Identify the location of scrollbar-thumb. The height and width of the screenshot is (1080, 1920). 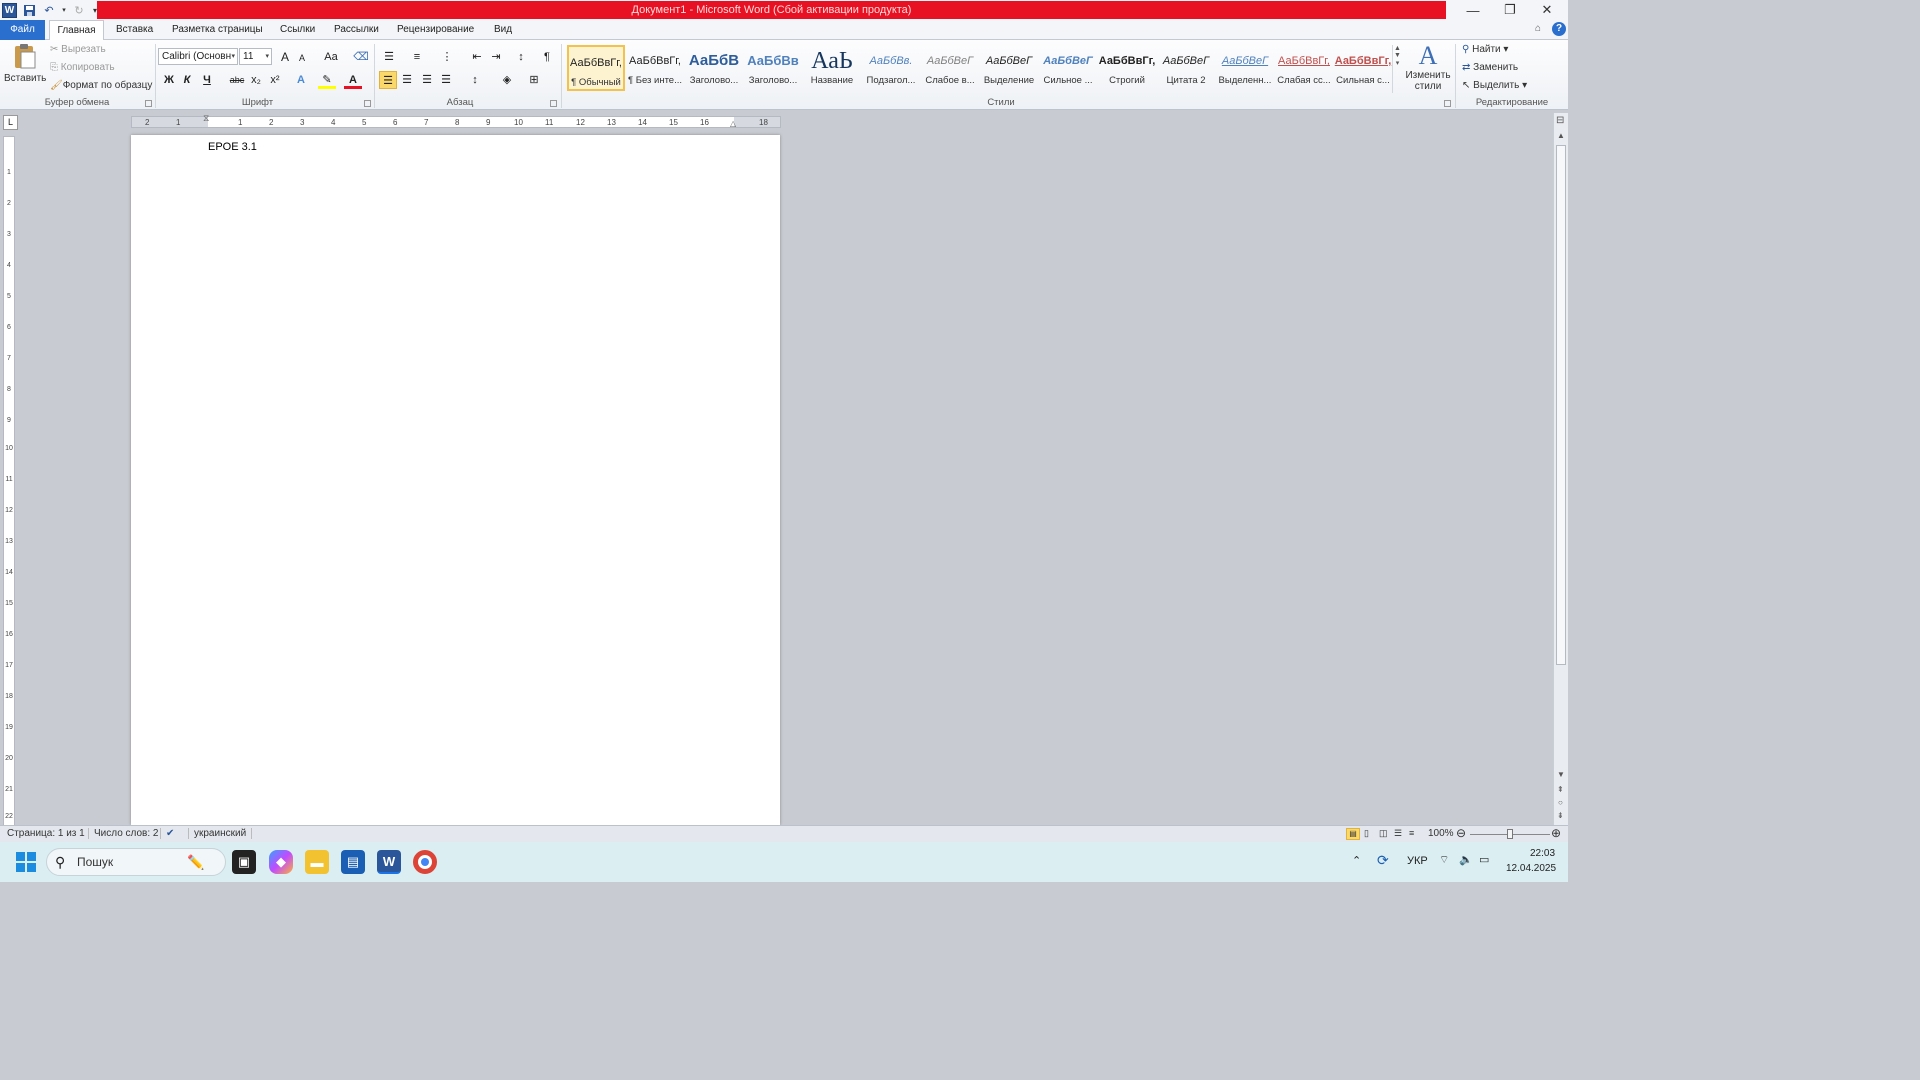
(1561, 405).